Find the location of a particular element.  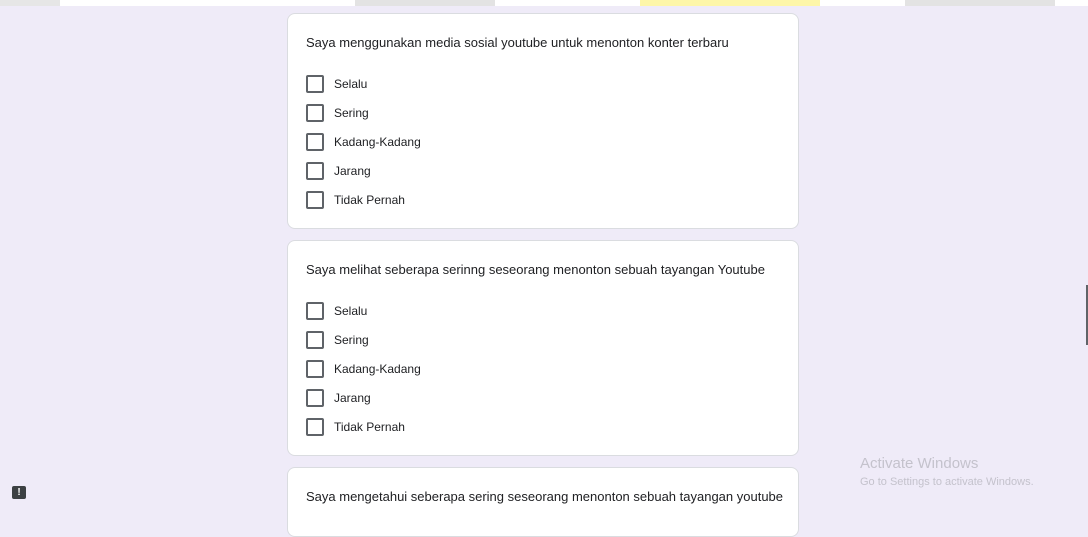

header-strip-gray-right is located at coordinates (980, 3).